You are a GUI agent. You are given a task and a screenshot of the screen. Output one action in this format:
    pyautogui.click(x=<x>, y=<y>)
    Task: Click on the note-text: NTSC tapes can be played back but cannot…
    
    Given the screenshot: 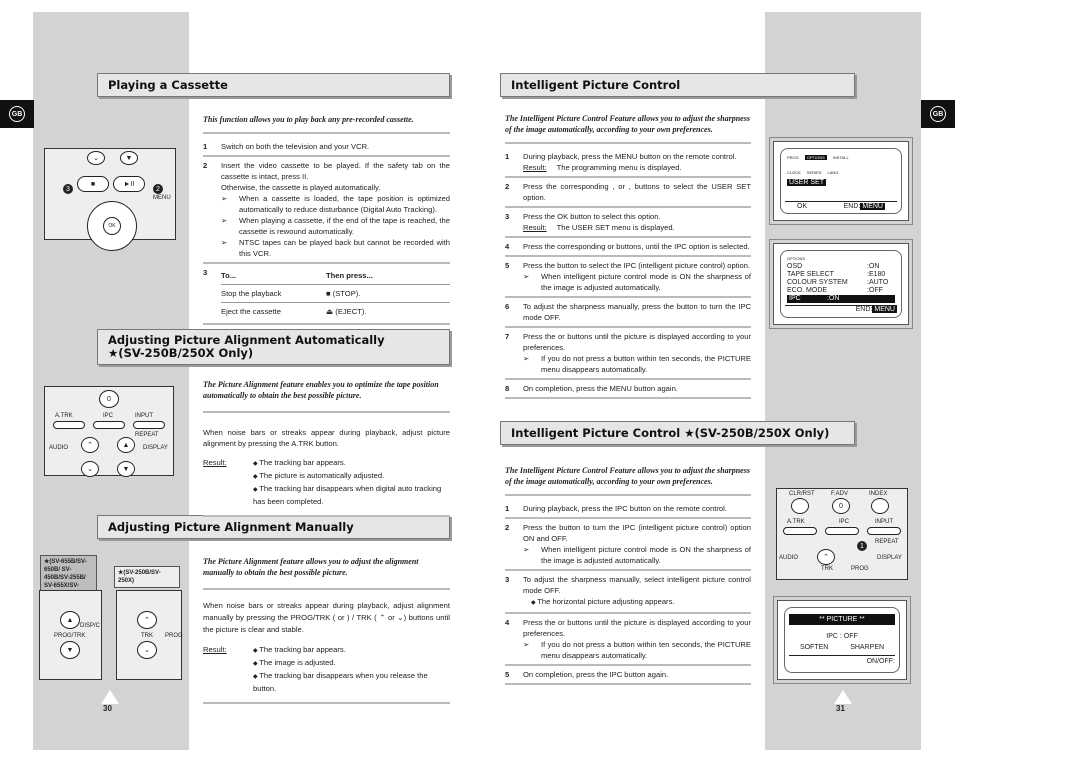 What is the action you would take?
    pyautogui.click(x=344, y=248)
    